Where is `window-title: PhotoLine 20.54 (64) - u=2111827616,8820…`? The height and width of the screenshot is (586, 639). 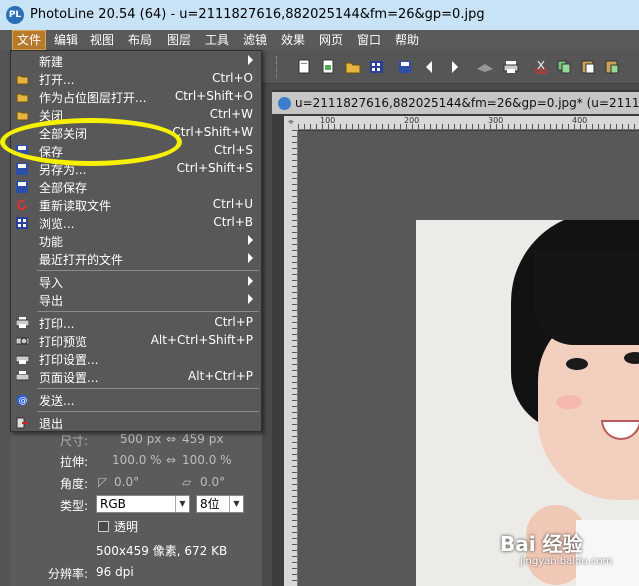 window-title: PhotoLine 20.54 (64) - u=2111827616,8820… is located at coordinates (257, 14).